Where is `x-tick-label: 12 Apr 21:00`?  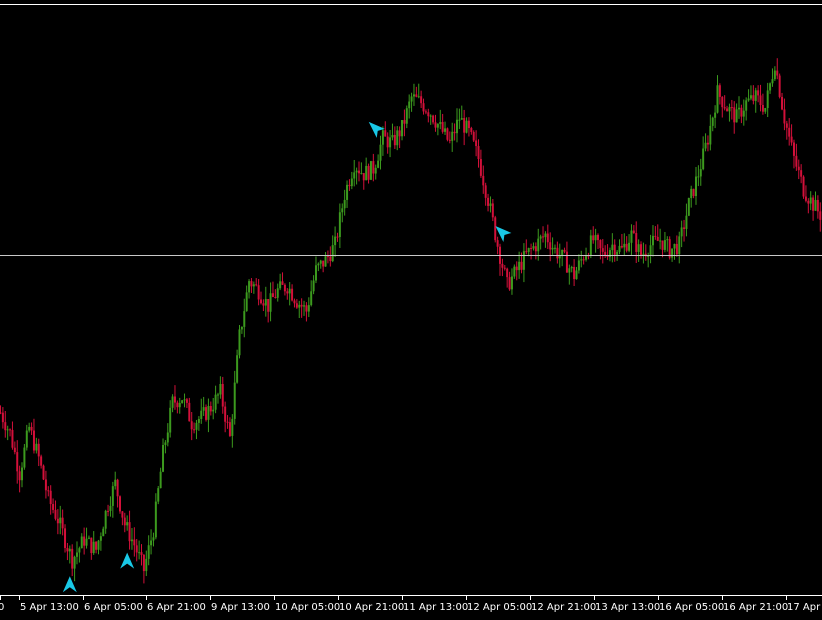 x-tick-label: 12 Apr 21:00 is located at coordinates (563, 607).